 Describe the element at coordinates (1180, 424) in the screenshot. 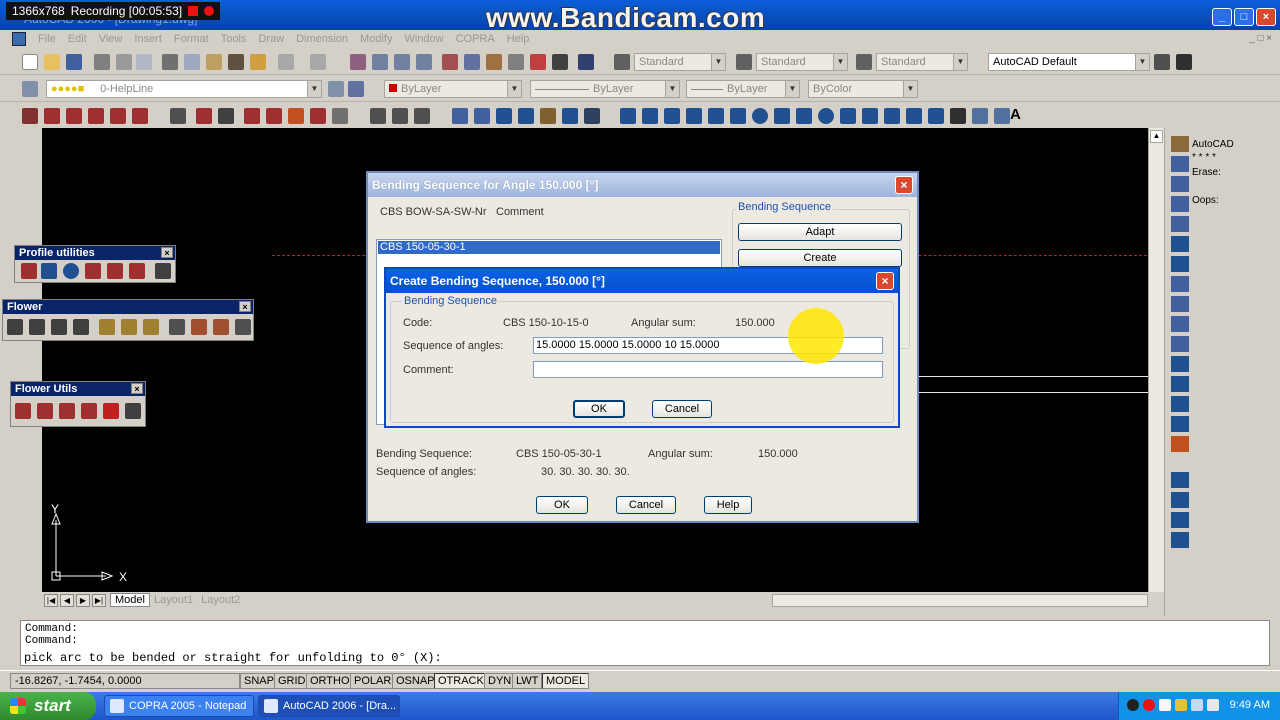

I see `fillet-icon` at that location.